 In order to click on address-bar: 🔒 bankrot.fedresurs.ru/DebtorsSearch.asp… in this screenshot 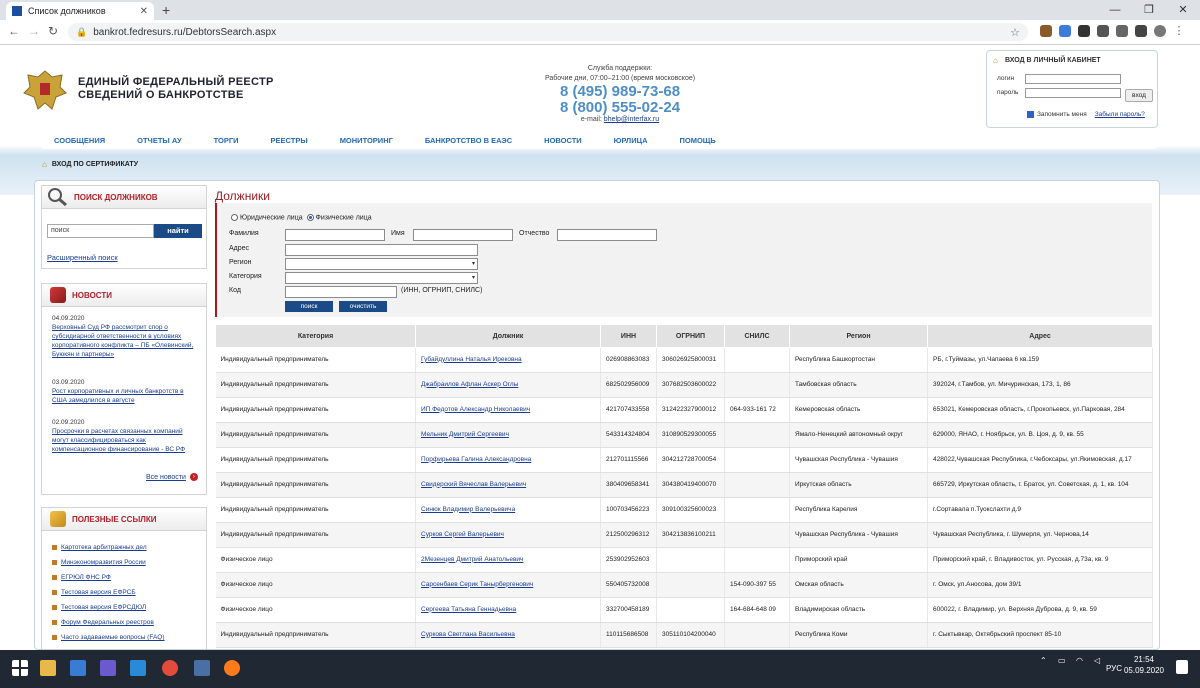, I will do `click(548, 32)`.